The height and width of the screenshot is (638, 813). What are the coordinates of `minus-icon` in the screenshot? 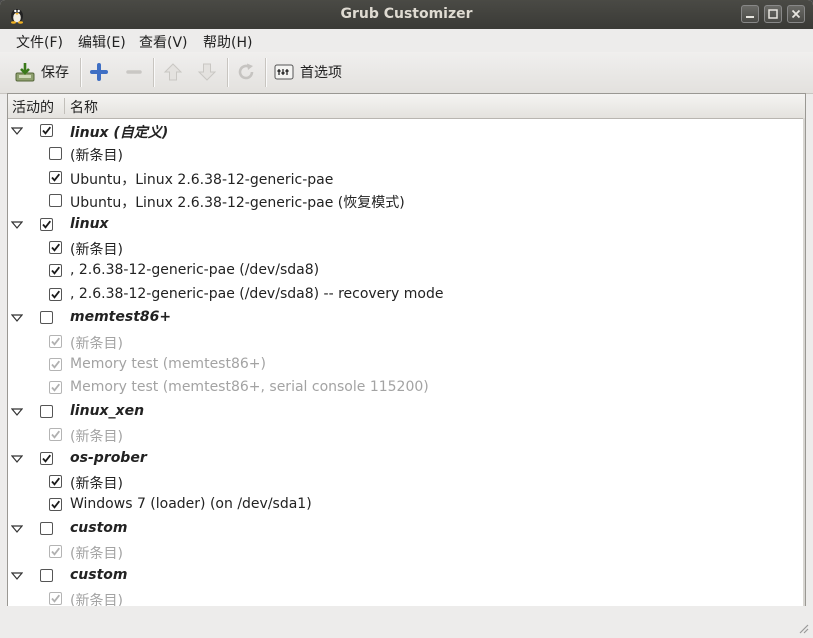 It's located at (134, 72).